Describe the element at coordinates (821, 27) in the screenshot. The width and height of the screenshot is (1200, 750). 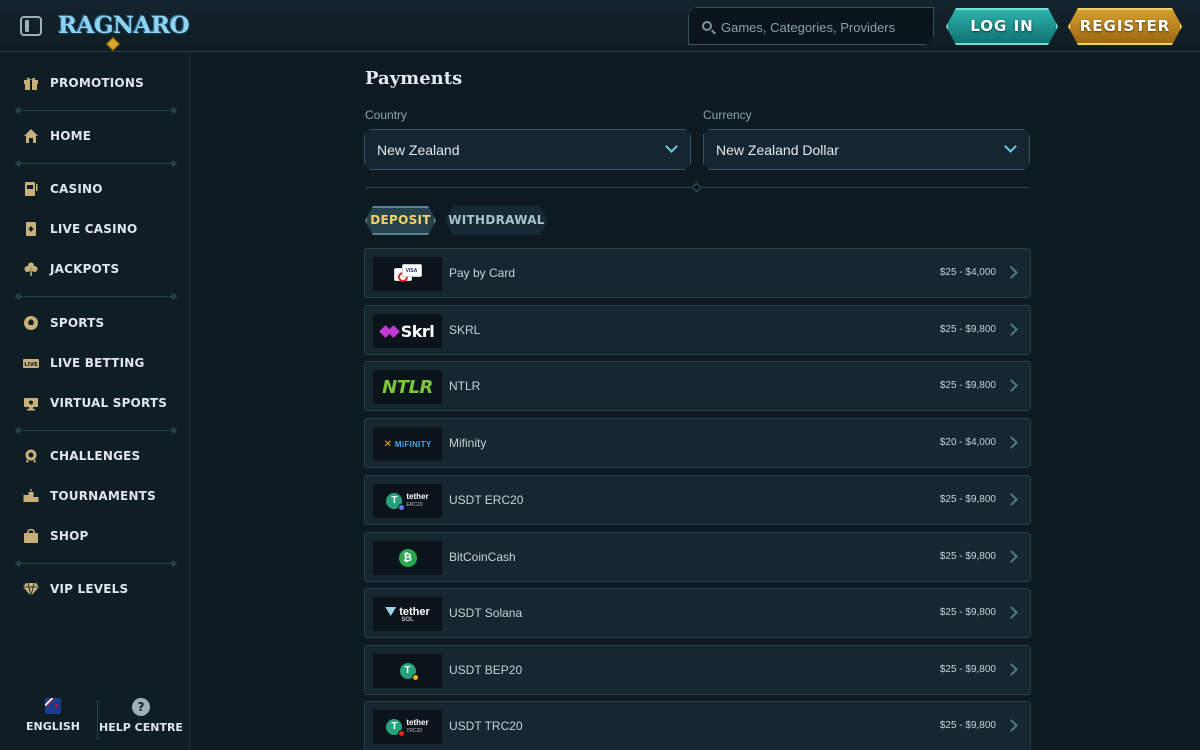
I see `search-input` at that location.